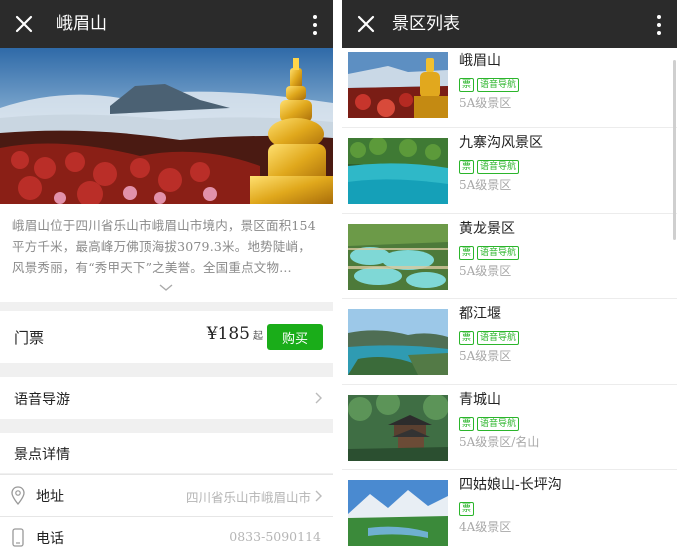 The image size is (677, 551). I want to click on list-item: 九寨沟风景区 票语音导航 5A级景区, so click(509, 171).